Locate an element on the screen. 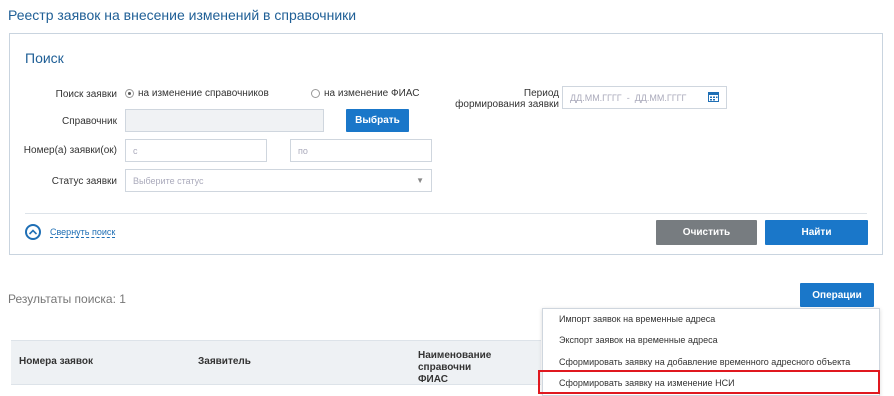  request-number-label: Номер(а) заявки(ок) is located at coordinates (70, 150).